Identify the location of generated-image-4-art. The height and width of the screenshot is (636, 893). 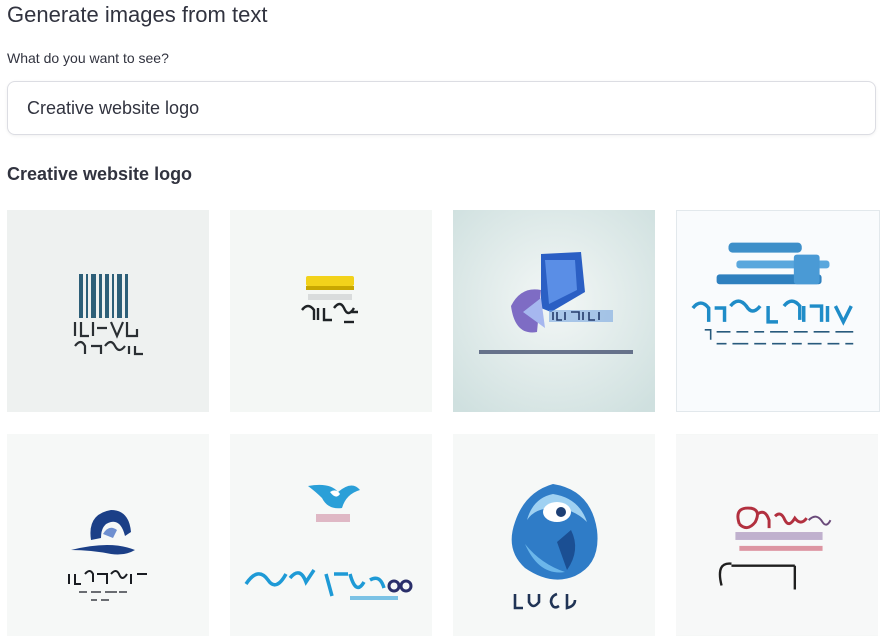
(778, 311).